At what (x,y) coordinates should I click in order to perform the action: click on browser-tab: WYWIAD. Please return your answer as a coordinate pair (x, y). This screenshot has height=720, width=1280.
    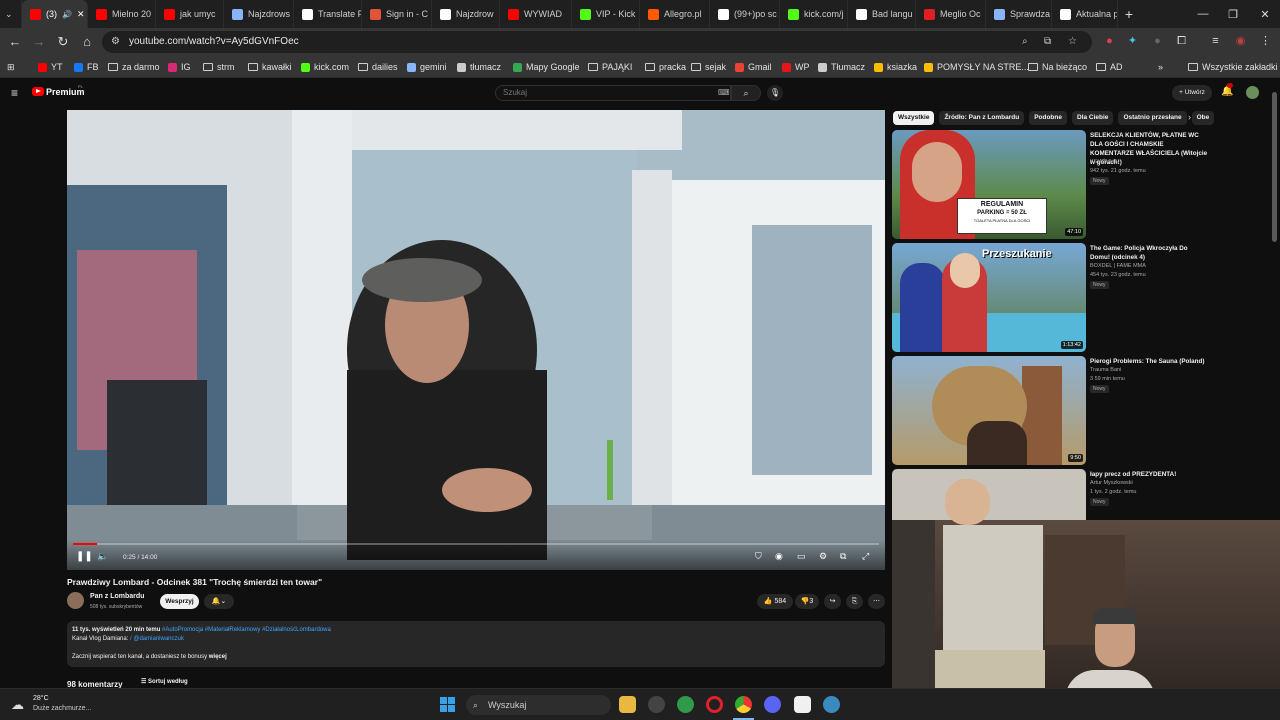
    Looking at the image, I should click on (536, 14).